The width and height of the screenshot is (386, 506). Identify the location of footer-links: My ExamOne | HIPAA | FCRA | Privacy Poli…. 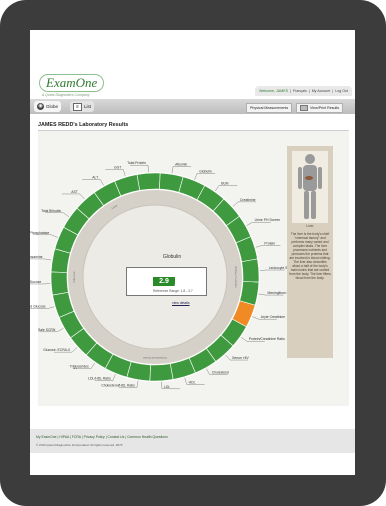
(102, 437).